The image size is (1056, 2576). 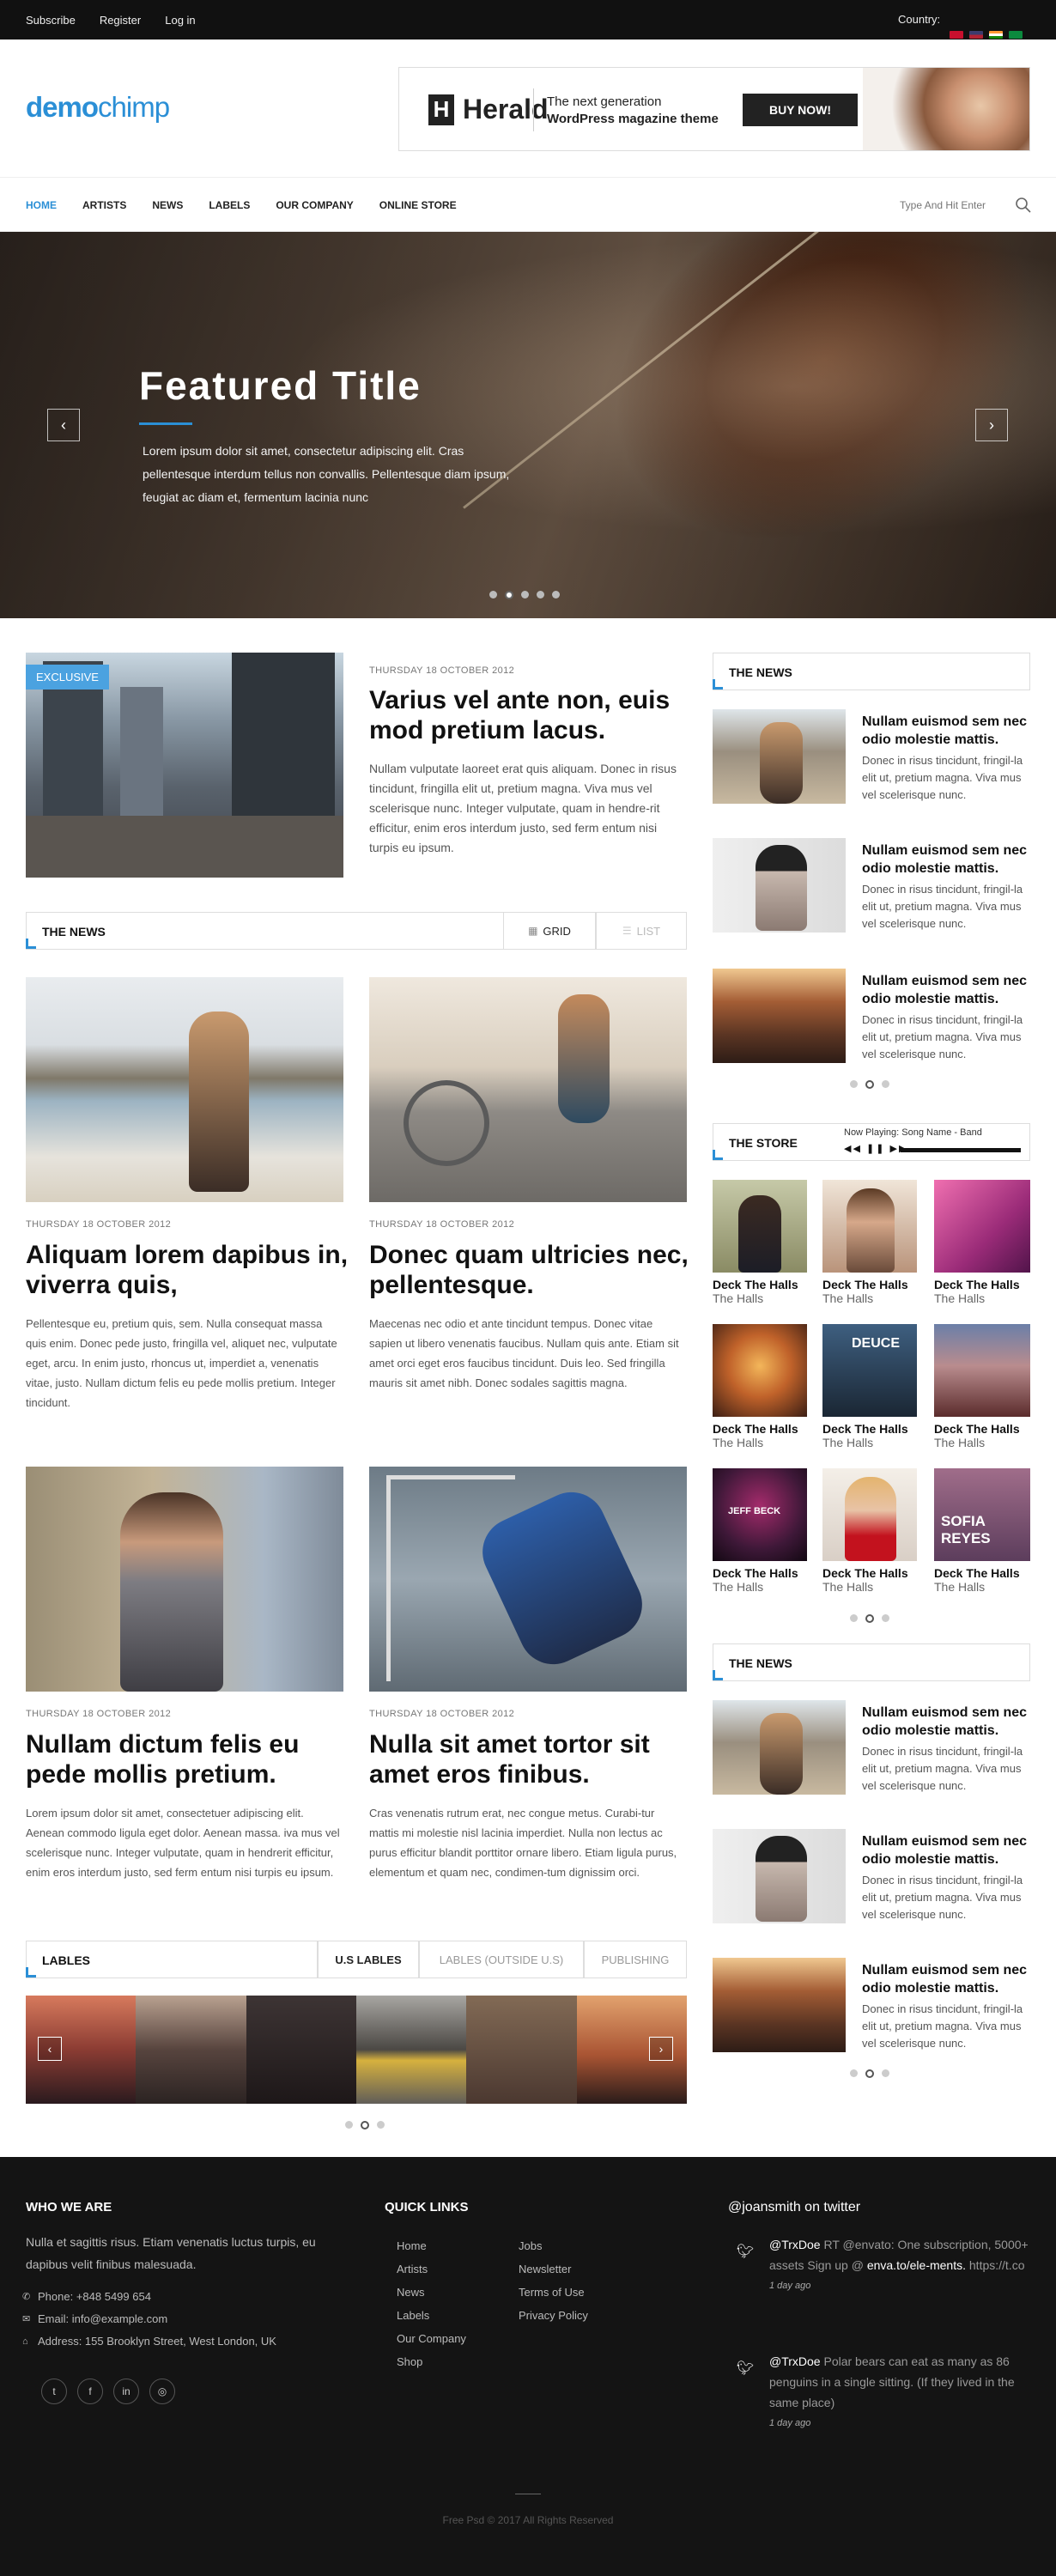 I want to click on nav-item-labels: LABELS, so click(x=230, y=205).